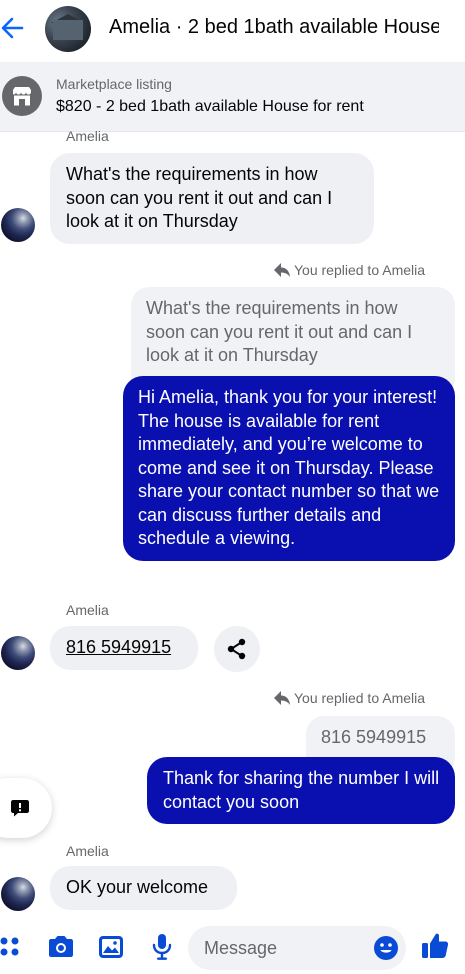 The image size is (465, 974). Describe the element at coordinates (435, 946) in the screenshot. I see `thumbs-up-icon` at that location.